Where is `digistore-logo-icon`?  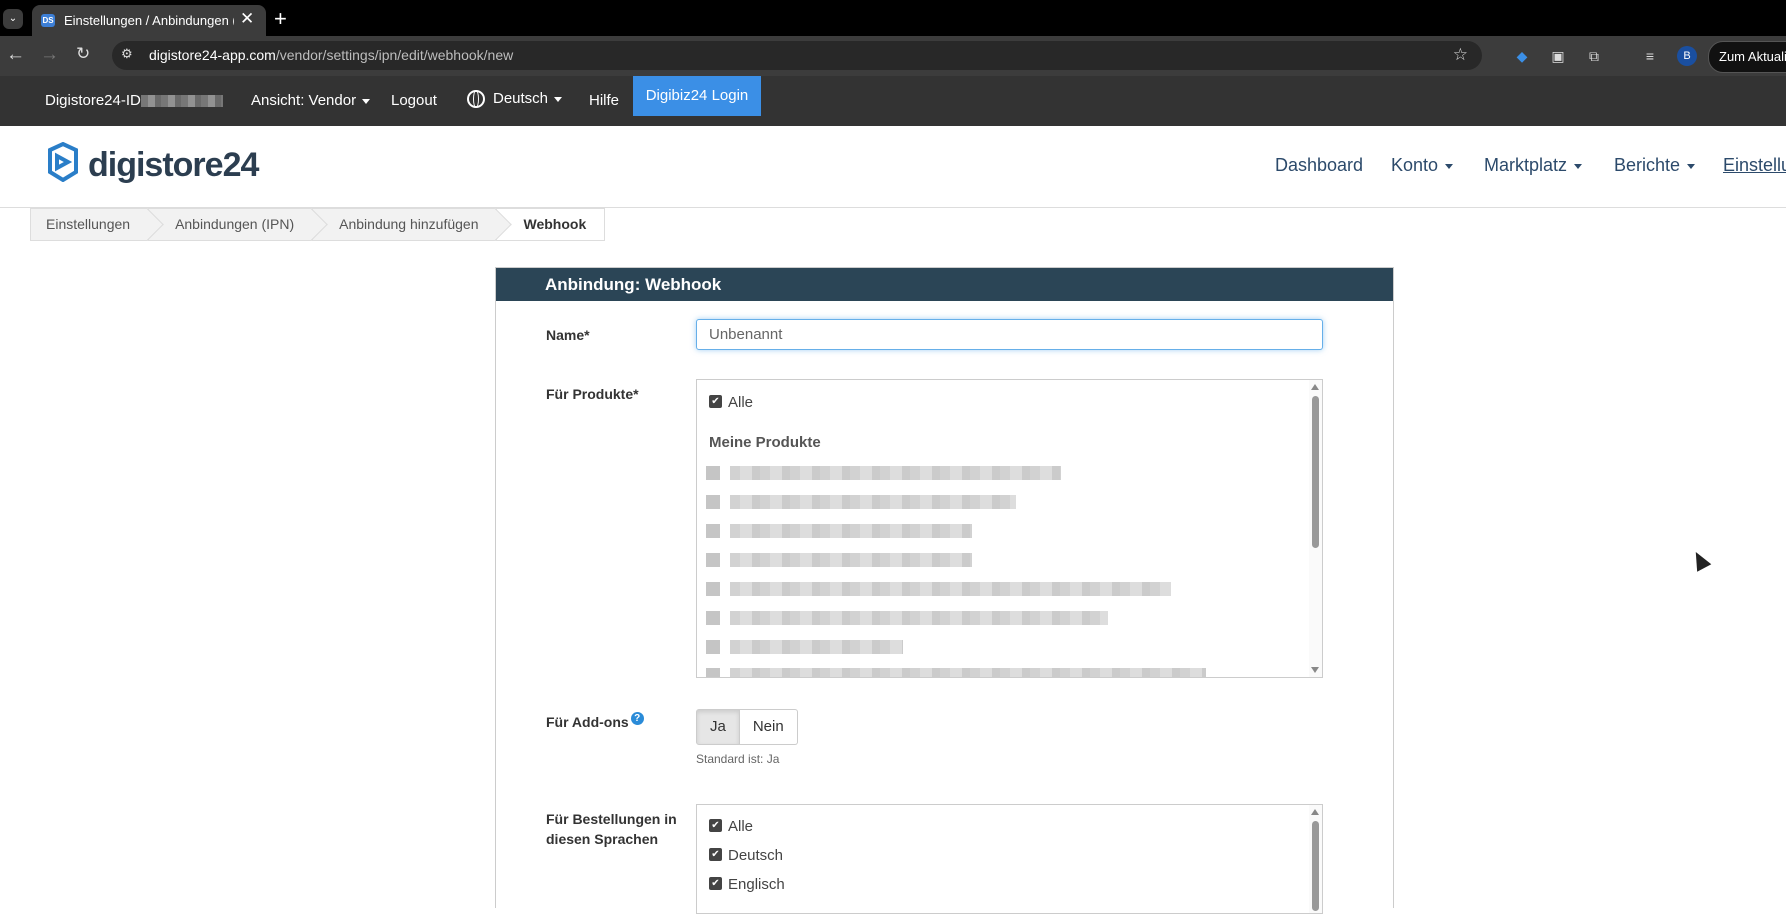 digistore-logo-icon is located at coordinates (63, 163).